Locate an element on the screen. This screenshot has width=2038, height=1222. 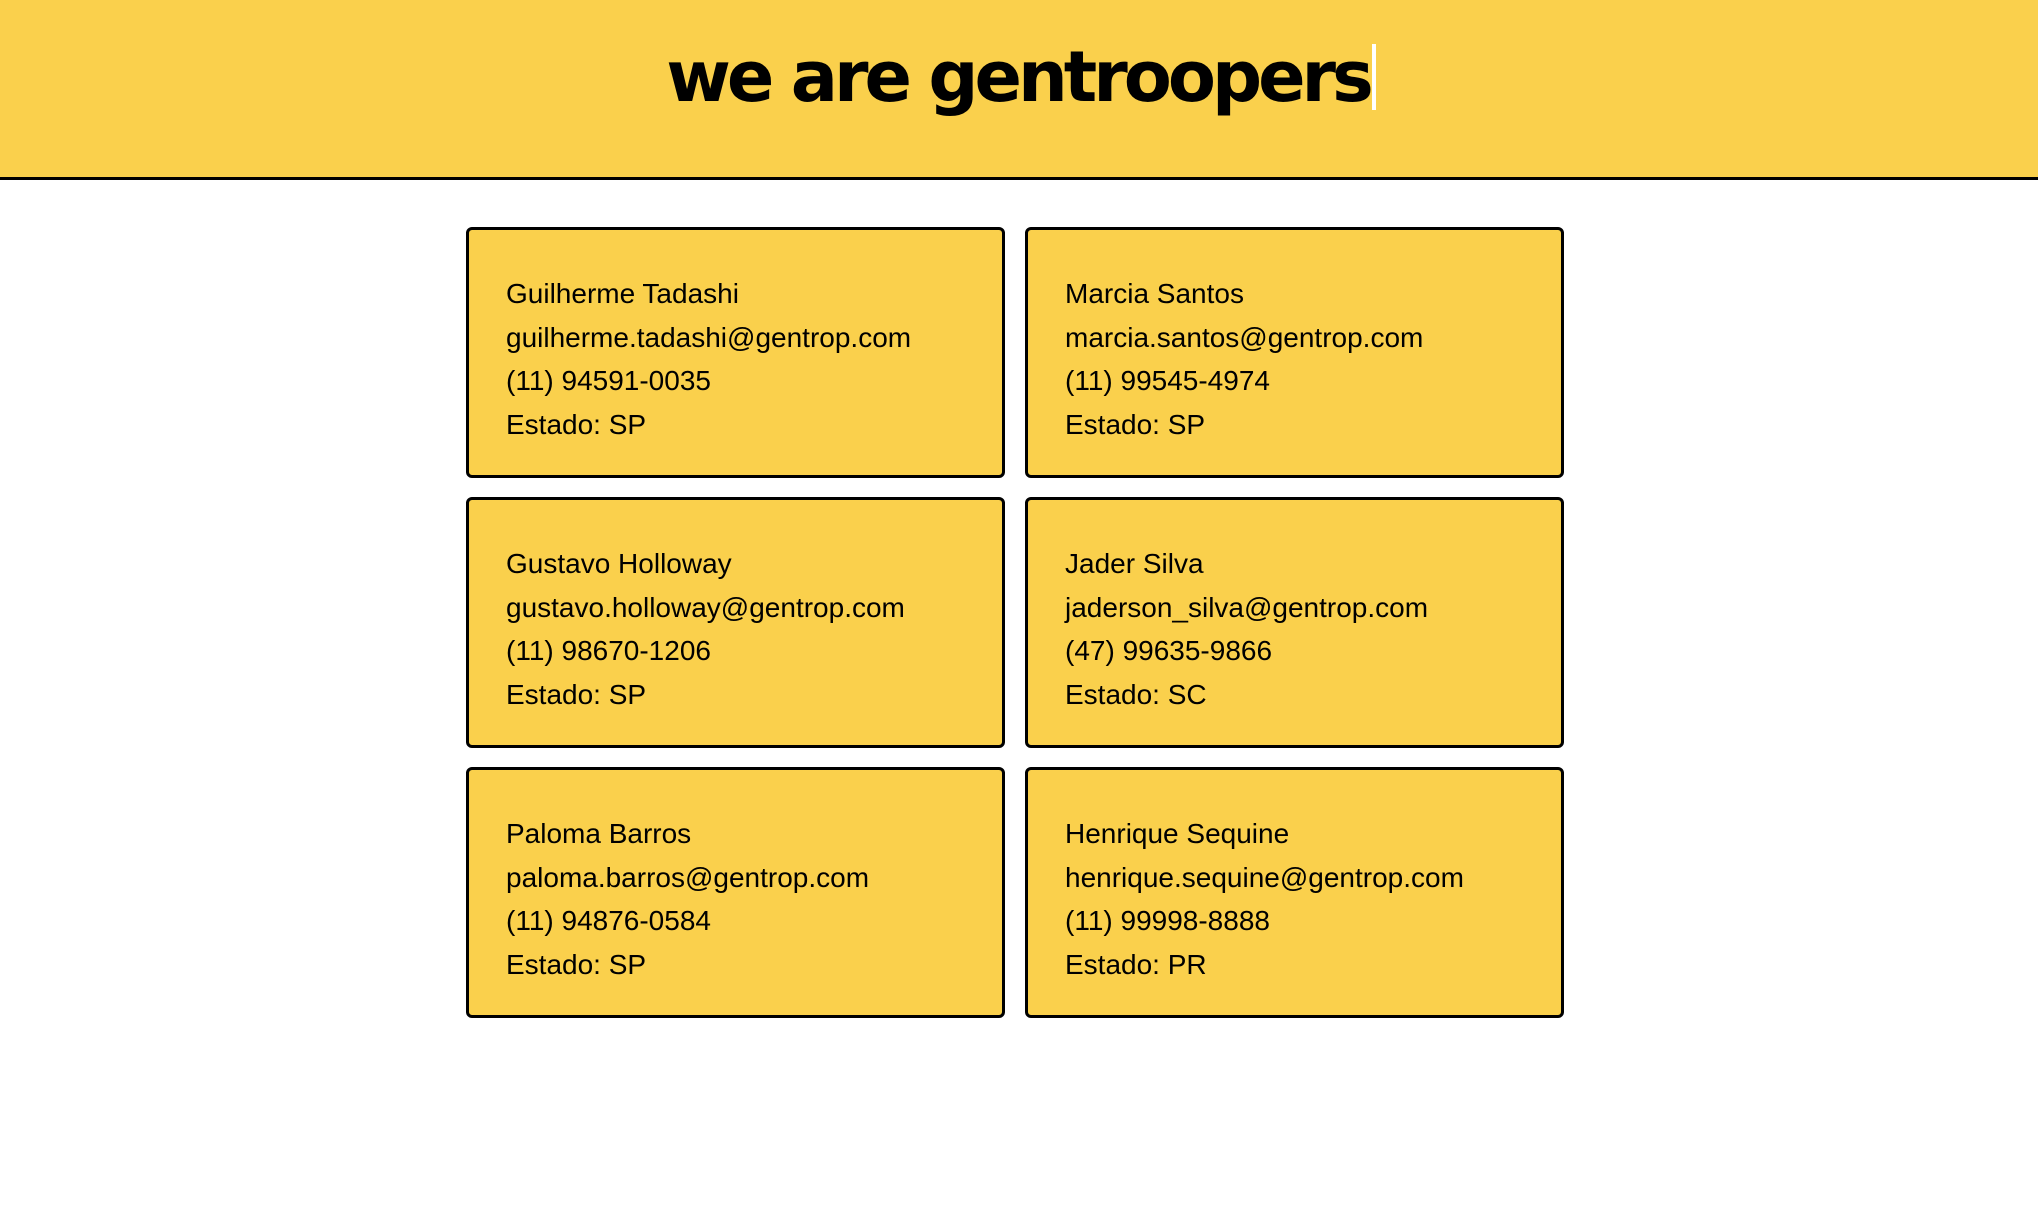
contact-email: paloma.barros@gentrop.com is located at coordinates (688, 877).